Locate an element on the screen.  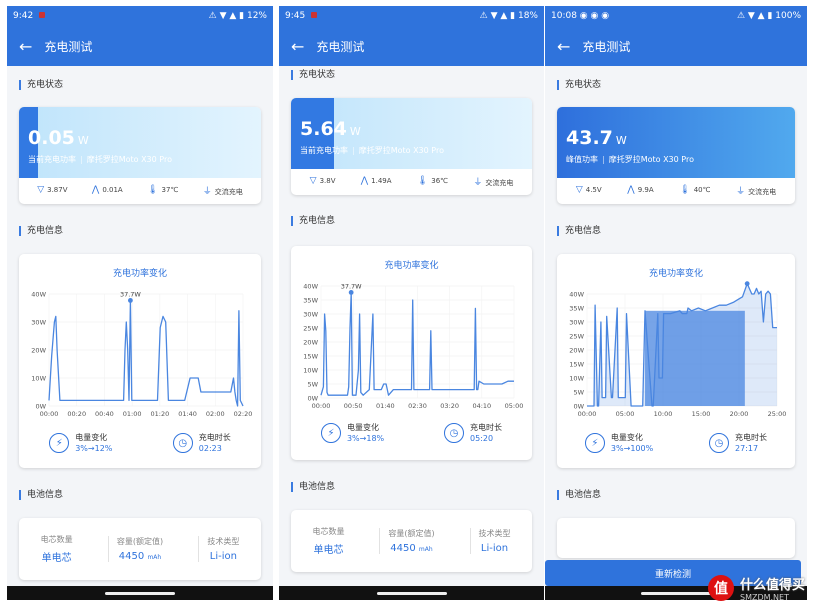
battery-change-value: 3%→18% is located at coordinates (365, 438).